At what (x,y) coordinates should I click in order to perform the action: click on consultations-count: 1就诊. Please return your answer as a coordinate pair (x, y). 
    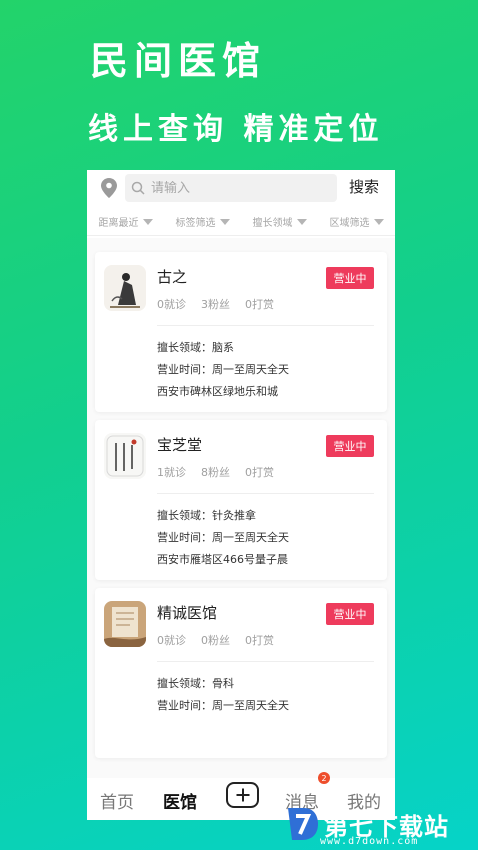
    Looking at the image, I should click on (171, 472).